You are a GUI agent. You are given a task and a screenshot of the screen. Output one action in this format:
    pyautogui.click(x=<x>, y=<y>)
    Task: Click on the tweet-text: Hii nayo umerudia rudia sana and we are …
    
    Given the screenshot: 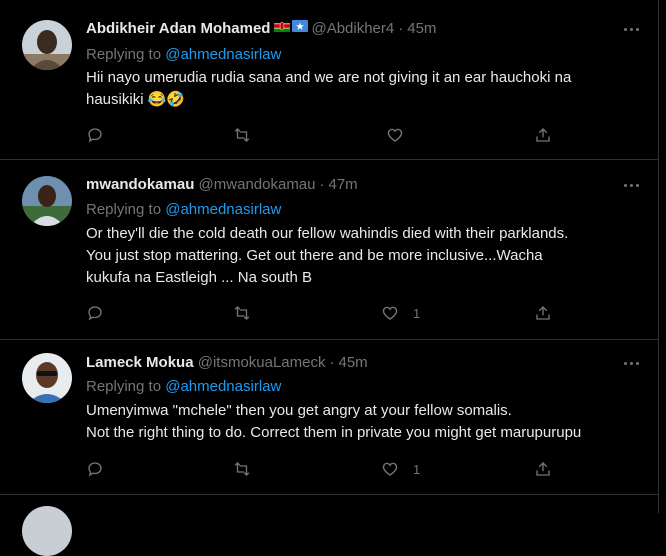 What is the action you would take?
    pyautogui.click(x=366, y=89)
    